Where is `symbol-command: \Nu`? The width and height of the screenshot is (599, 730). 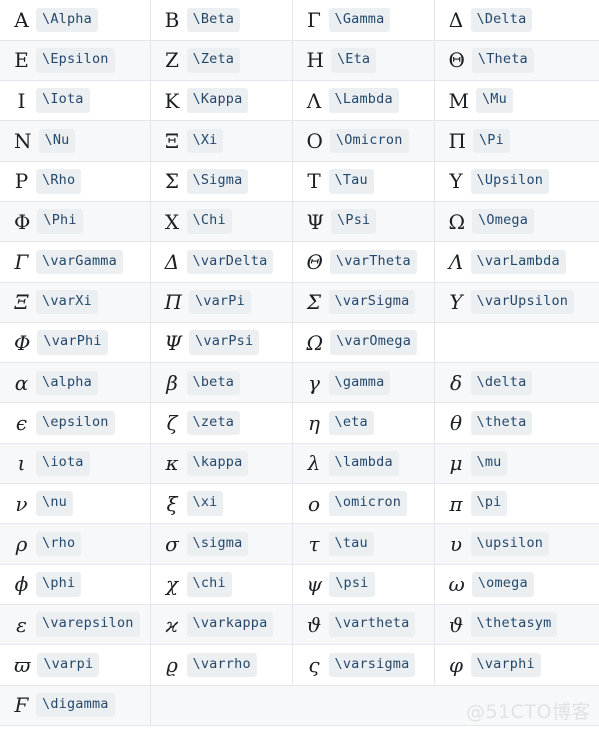
symbol-command: \Nu is located at coordinates (57, 141).